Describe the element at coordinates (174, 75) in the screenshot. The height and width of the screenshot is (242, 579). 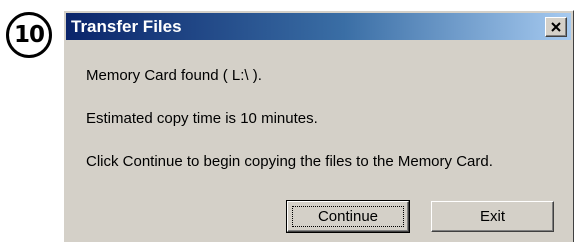
I see `memory-card-found-text: Memory Card found ( L:\ ).` at that location.